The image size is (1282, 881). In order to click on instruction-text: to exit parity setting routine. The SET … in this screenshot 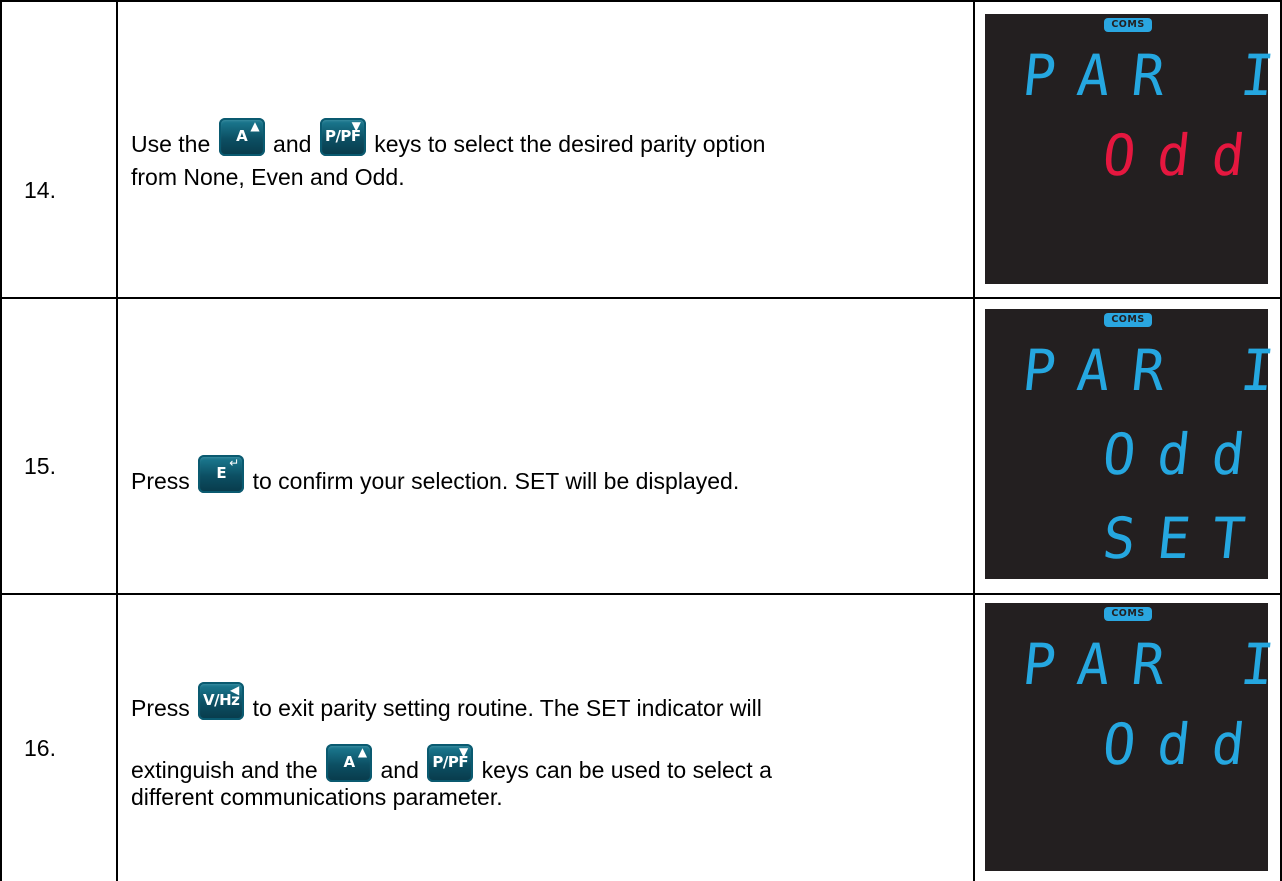, I will do `click(507, 708)`.